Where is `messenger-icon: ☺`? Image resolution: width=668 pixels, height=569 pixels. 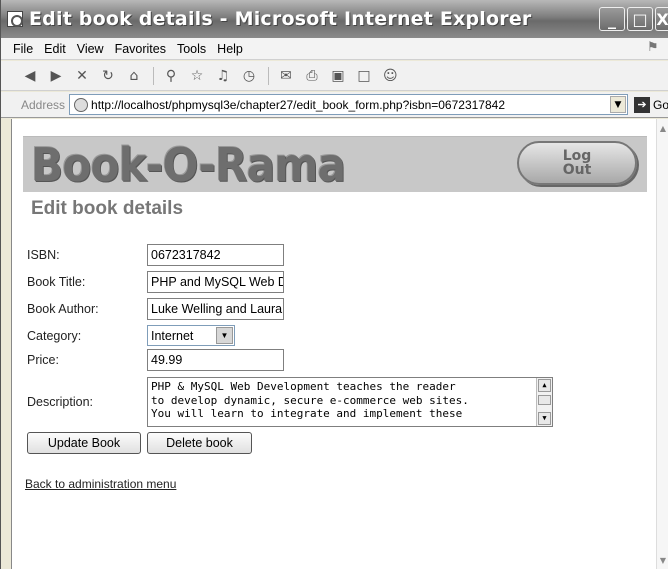
messenger-icon: ☺ is located at coordinates (390, 76).